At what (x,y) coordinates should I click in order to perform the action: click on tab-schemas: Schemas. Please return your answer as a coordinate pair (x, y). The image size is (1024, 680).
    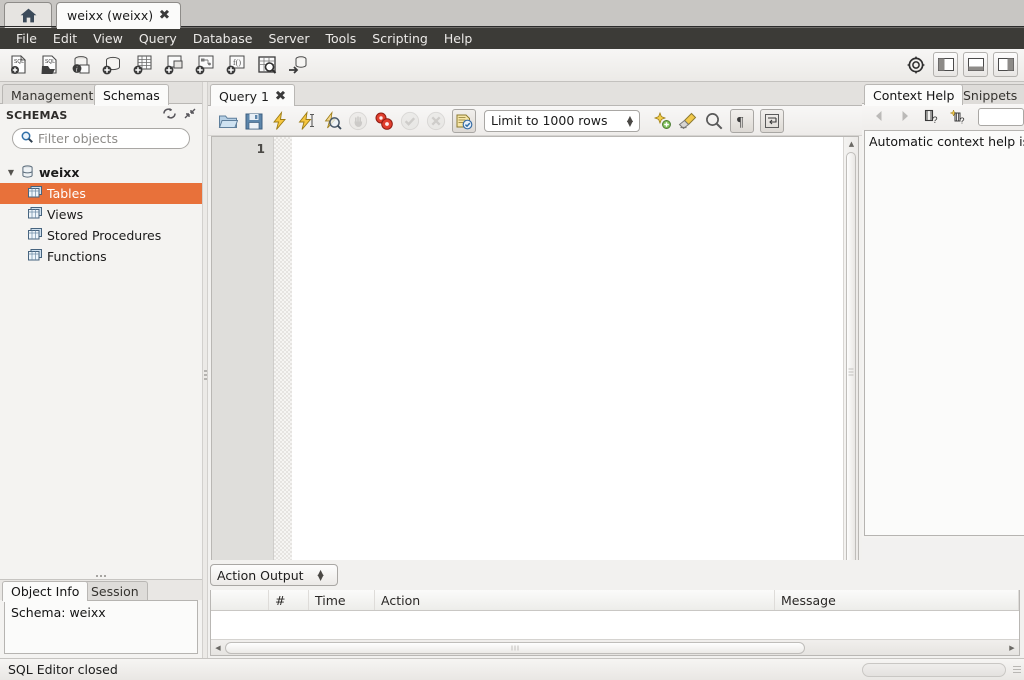
    Looking at the image, I should click on (131, 95).